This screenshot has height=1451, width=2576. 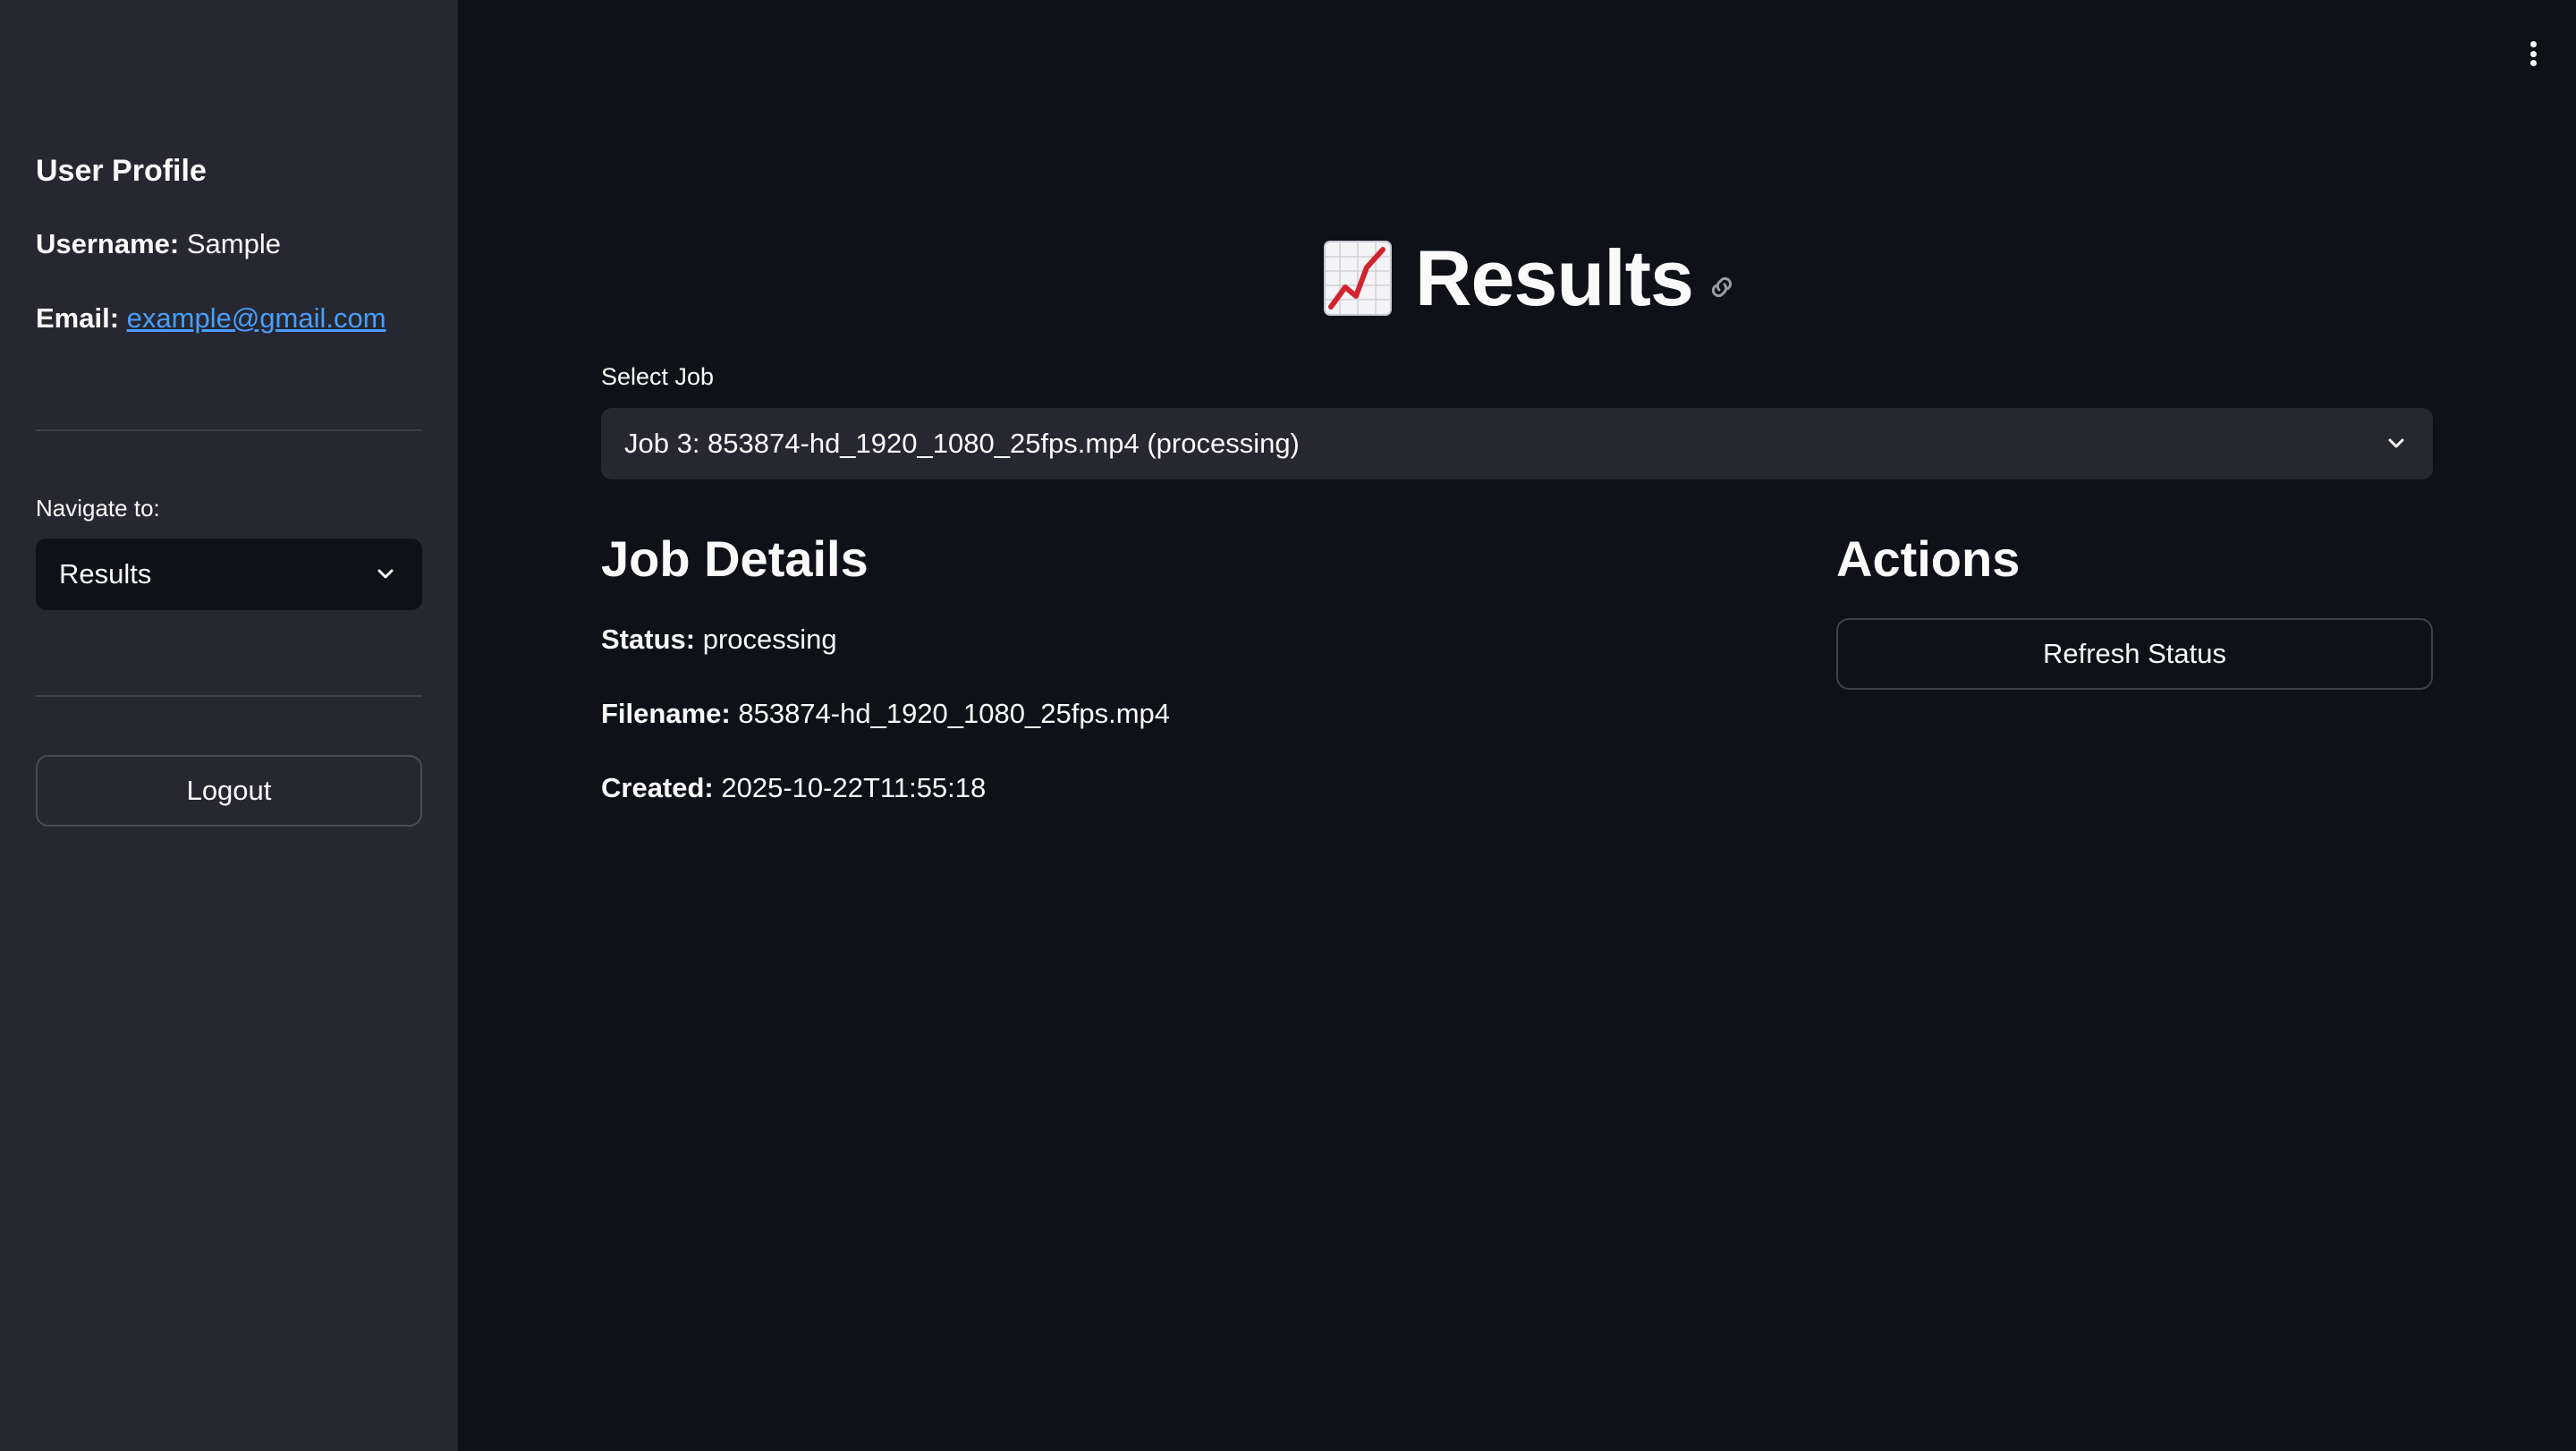 I want to click on page-title: Results, so click(x=1554, y=277).